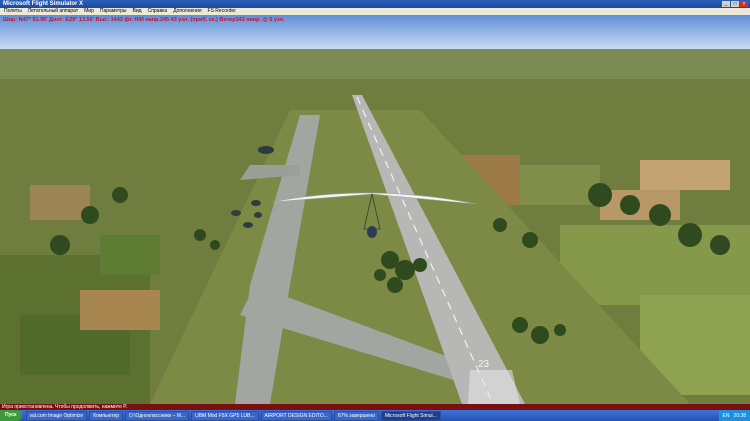 The height and width of the screenshot is (421, 750). Describe the element at coordinates (484, 364) in the screenshot. I see `runway-number: 23` at that location.